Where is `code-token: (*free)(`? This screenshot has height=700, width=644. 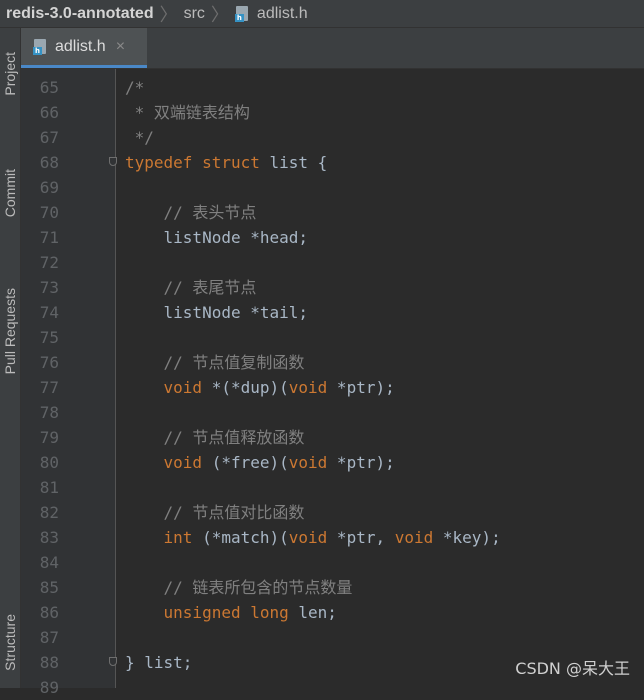
code-token: (*free)( is located at coordinates (245, 462).